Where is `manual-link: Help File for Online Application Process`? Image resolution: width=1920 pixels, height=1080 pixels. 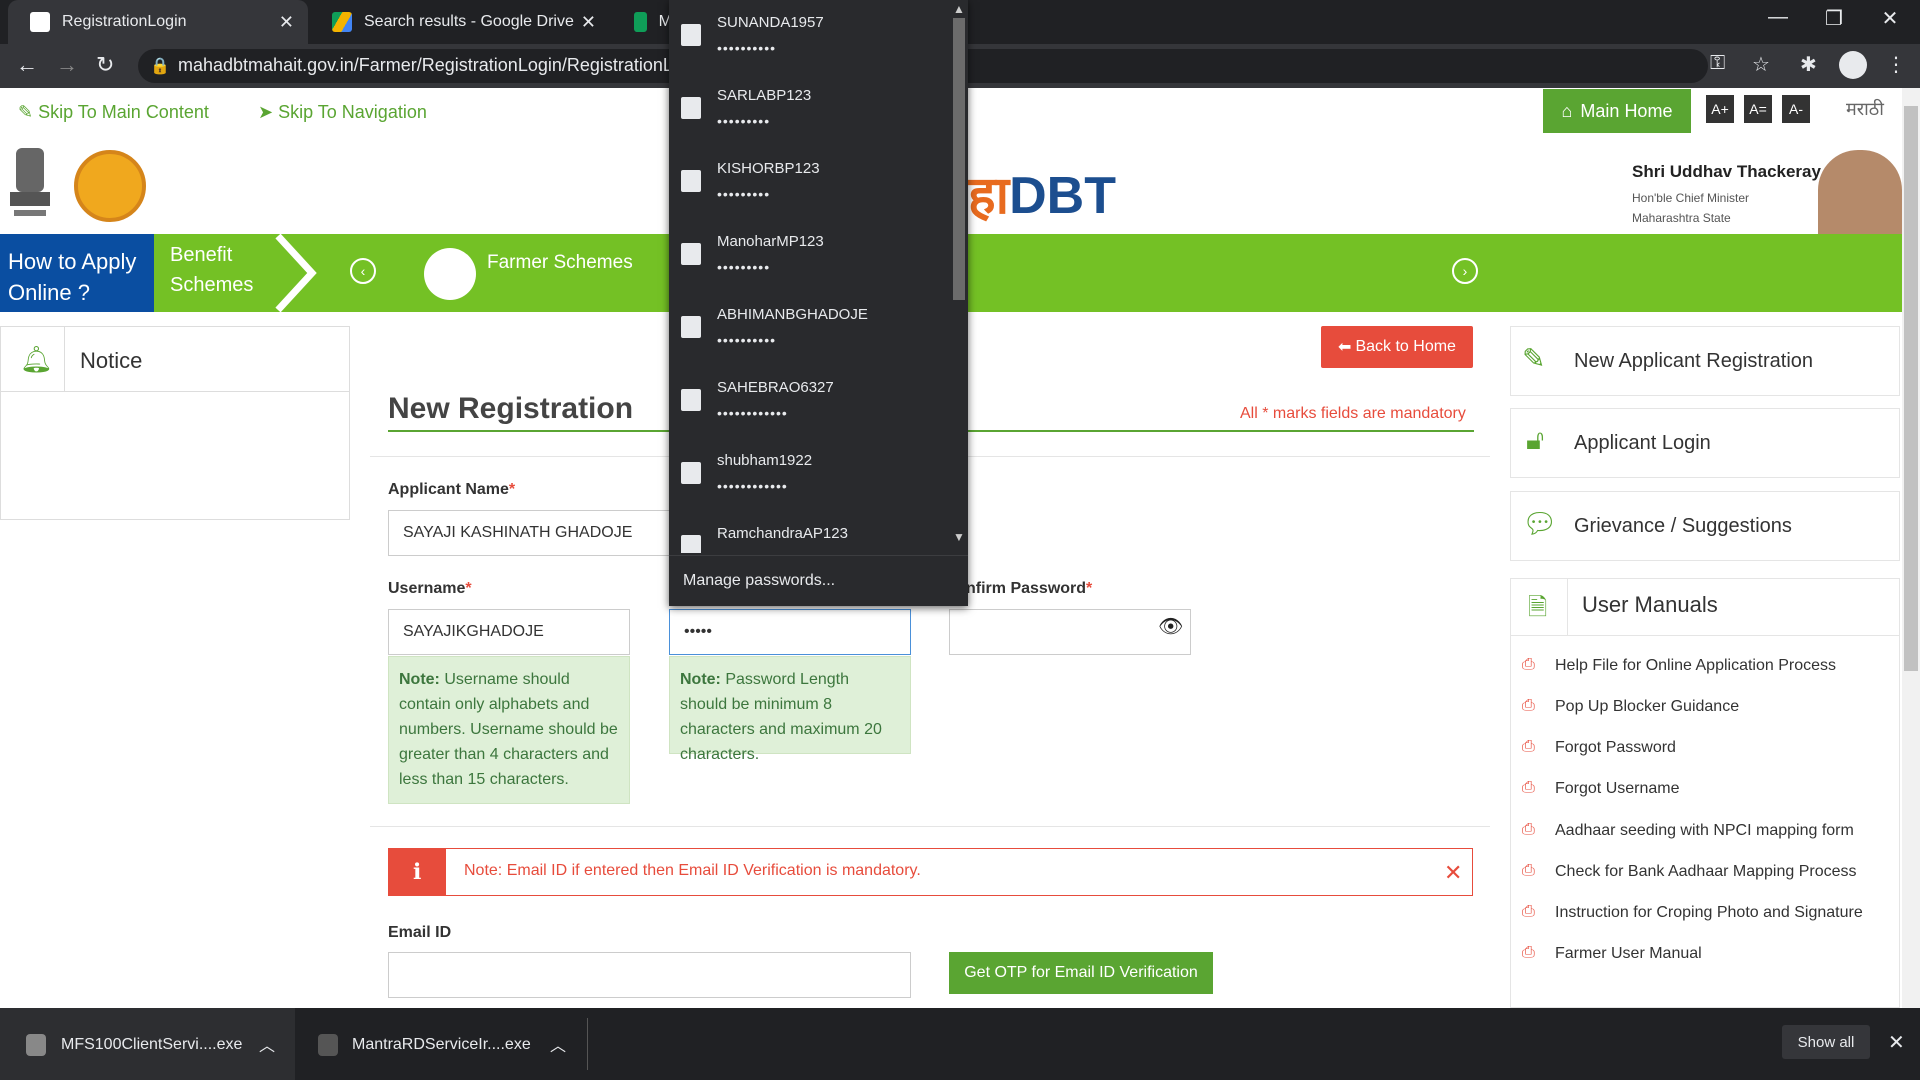 manual-link: Help File for Online Application Process is located at coordinates (1695, 666).